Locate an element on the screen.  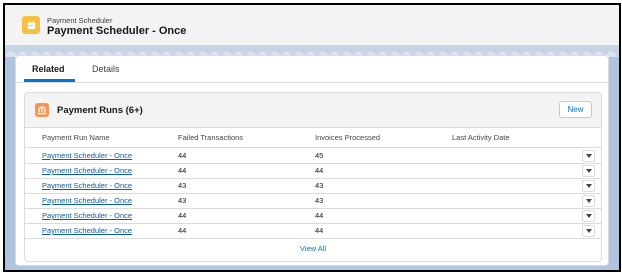
scheduler-icon is located at coordinates (31, 25).